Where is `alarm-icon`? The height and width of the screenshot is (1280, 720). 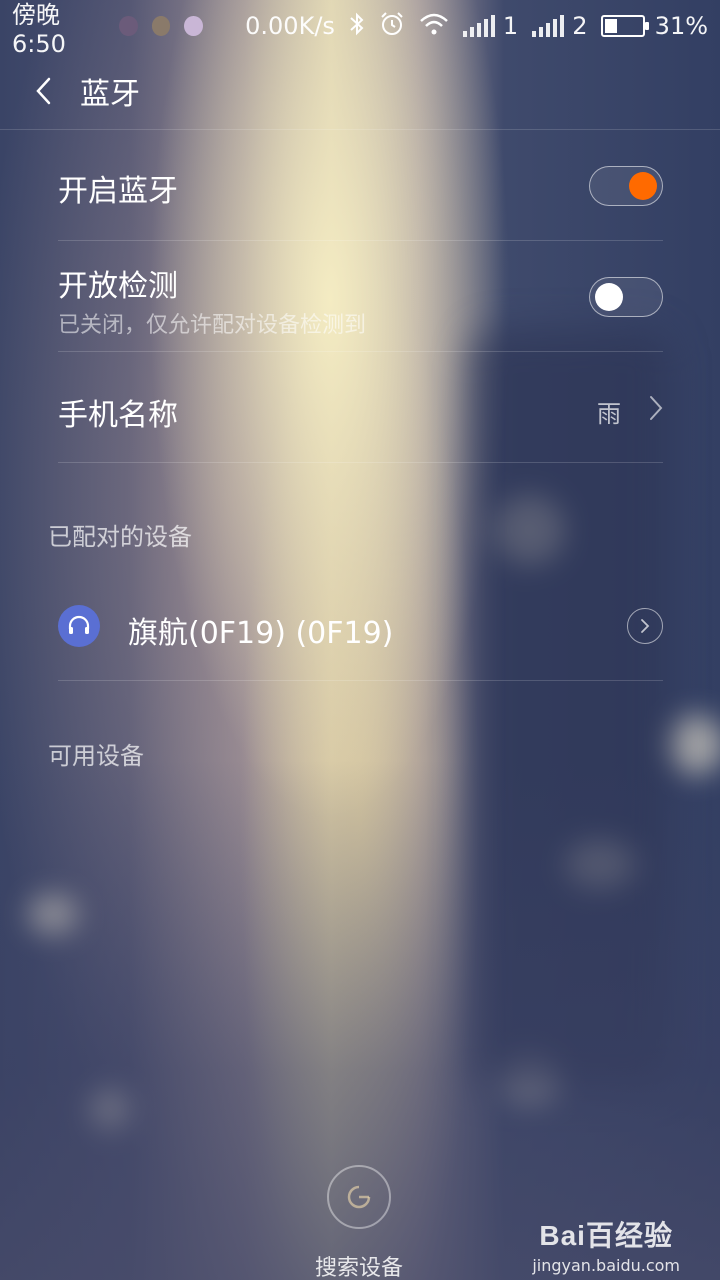 alarm-icon is located at coordinates (392, 26).